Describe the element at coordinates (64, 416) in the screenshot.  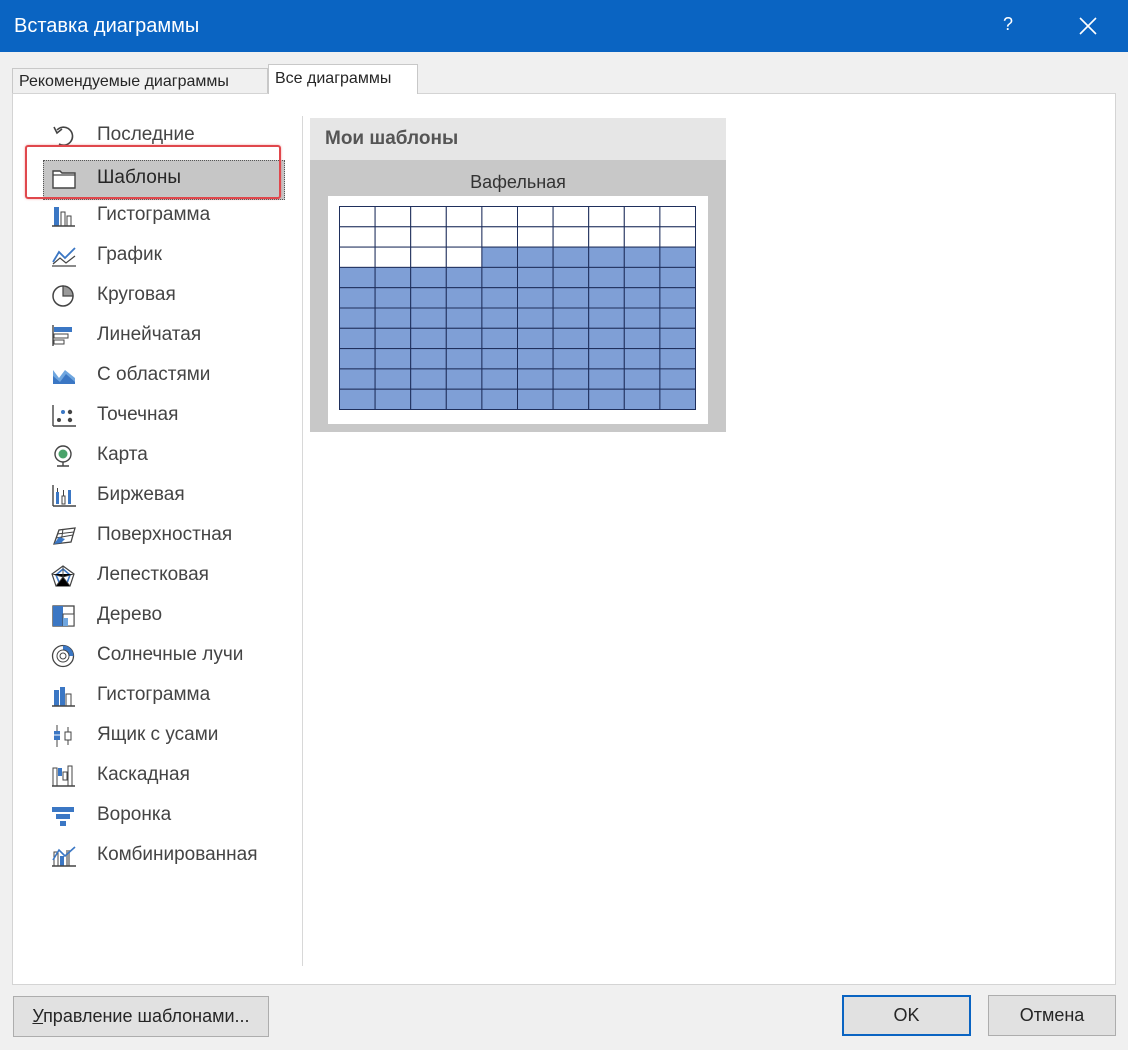
I see `scatter-chart-icon` at that location.